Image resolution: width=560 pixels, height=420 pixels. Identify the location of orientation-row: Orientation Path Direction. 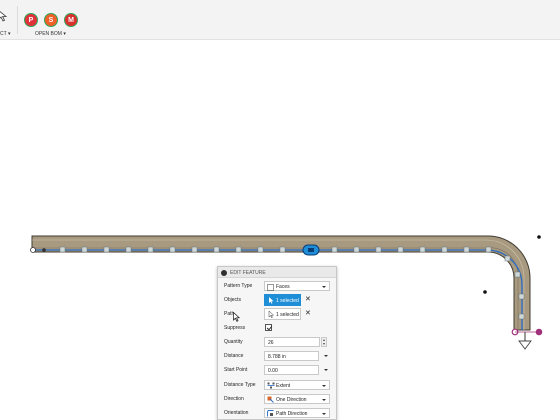
(277, 413).